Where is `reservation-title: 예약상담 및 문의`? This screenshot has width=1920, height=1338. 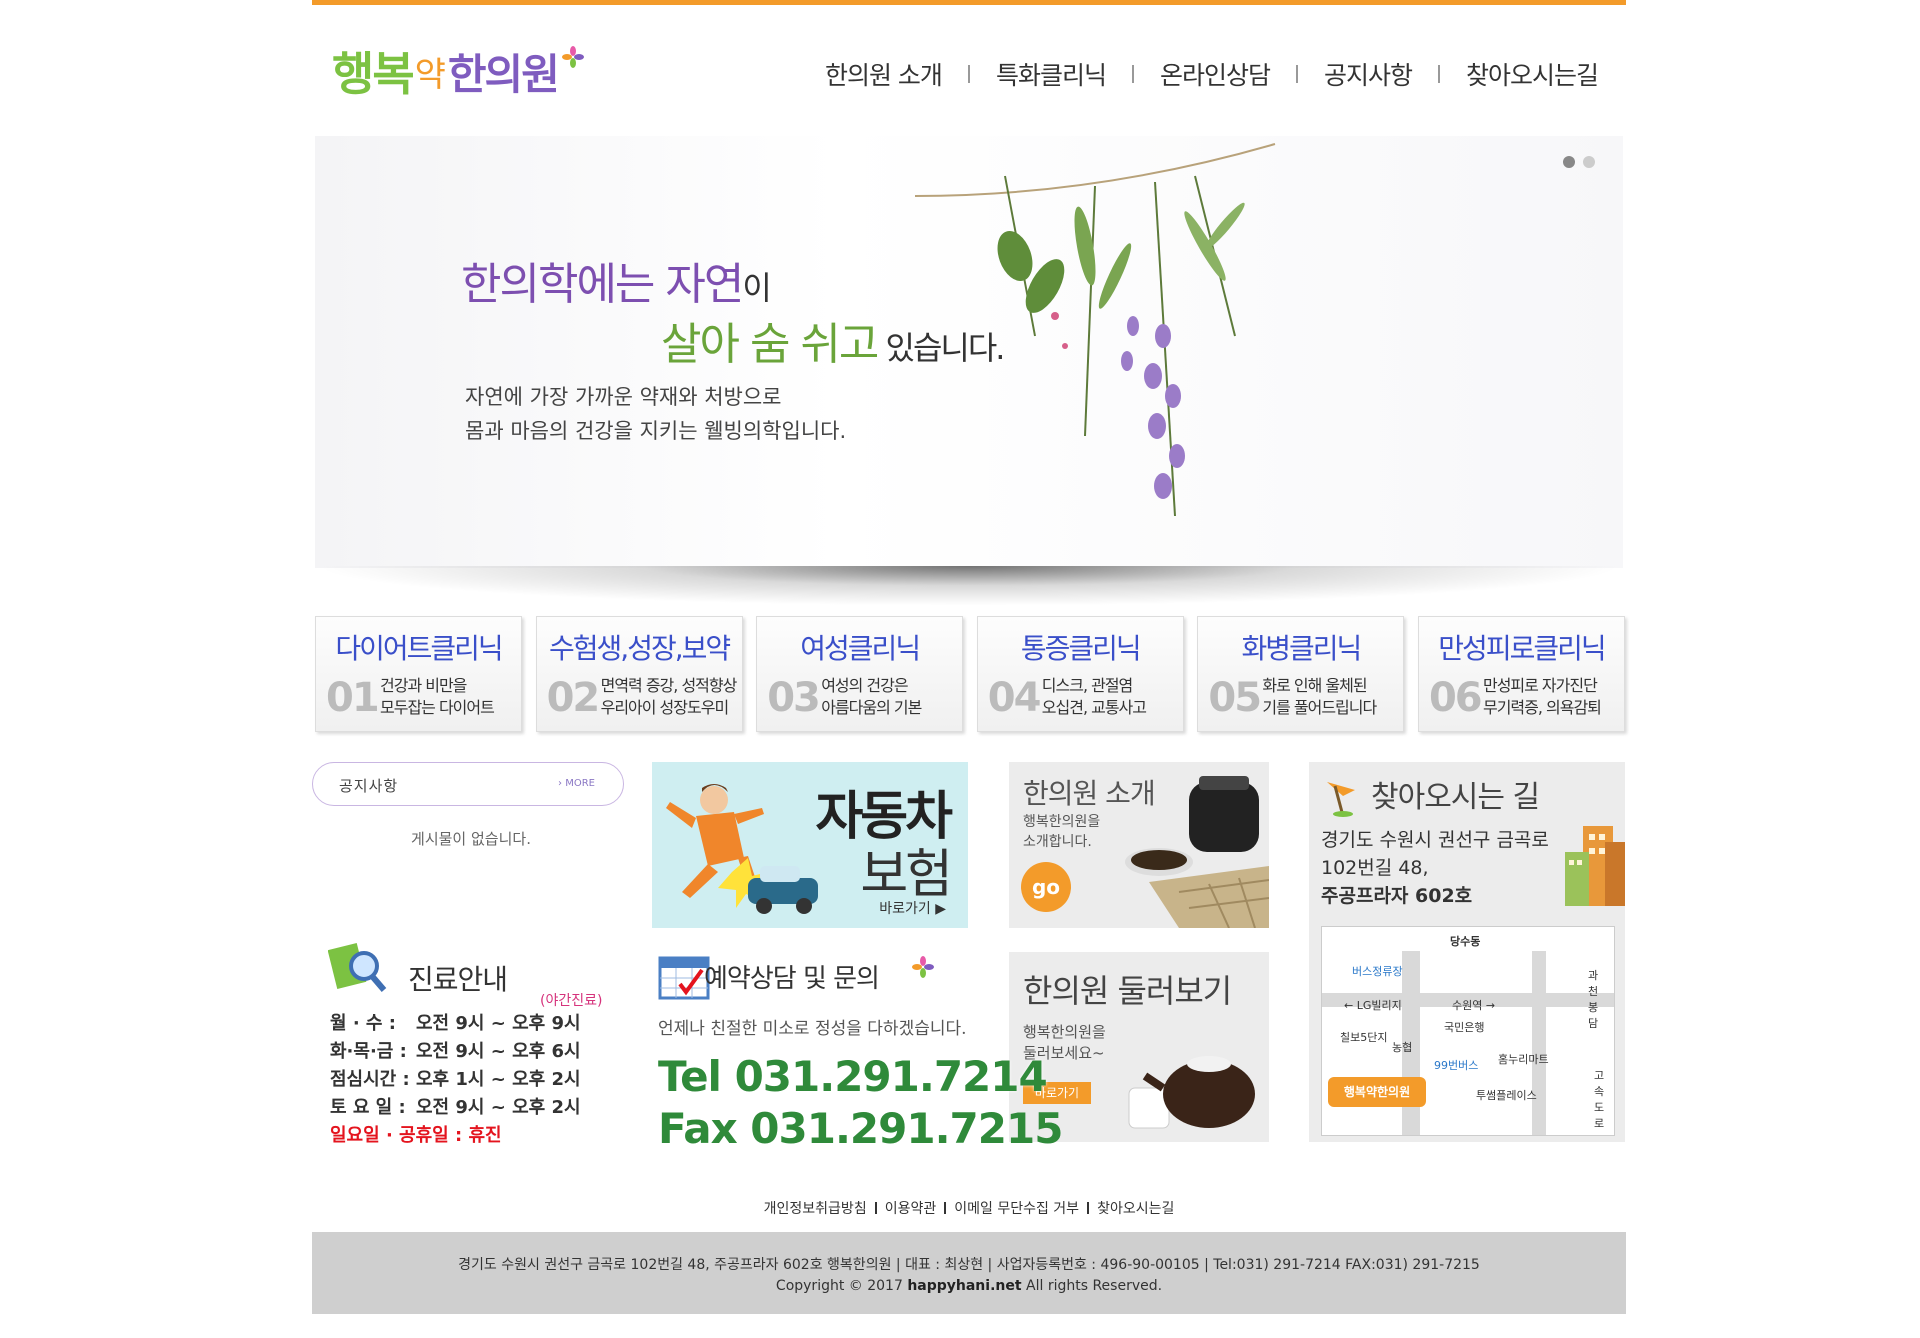
reservation-title: 예약상담 및 문의 is located at coordinates (792, 979).